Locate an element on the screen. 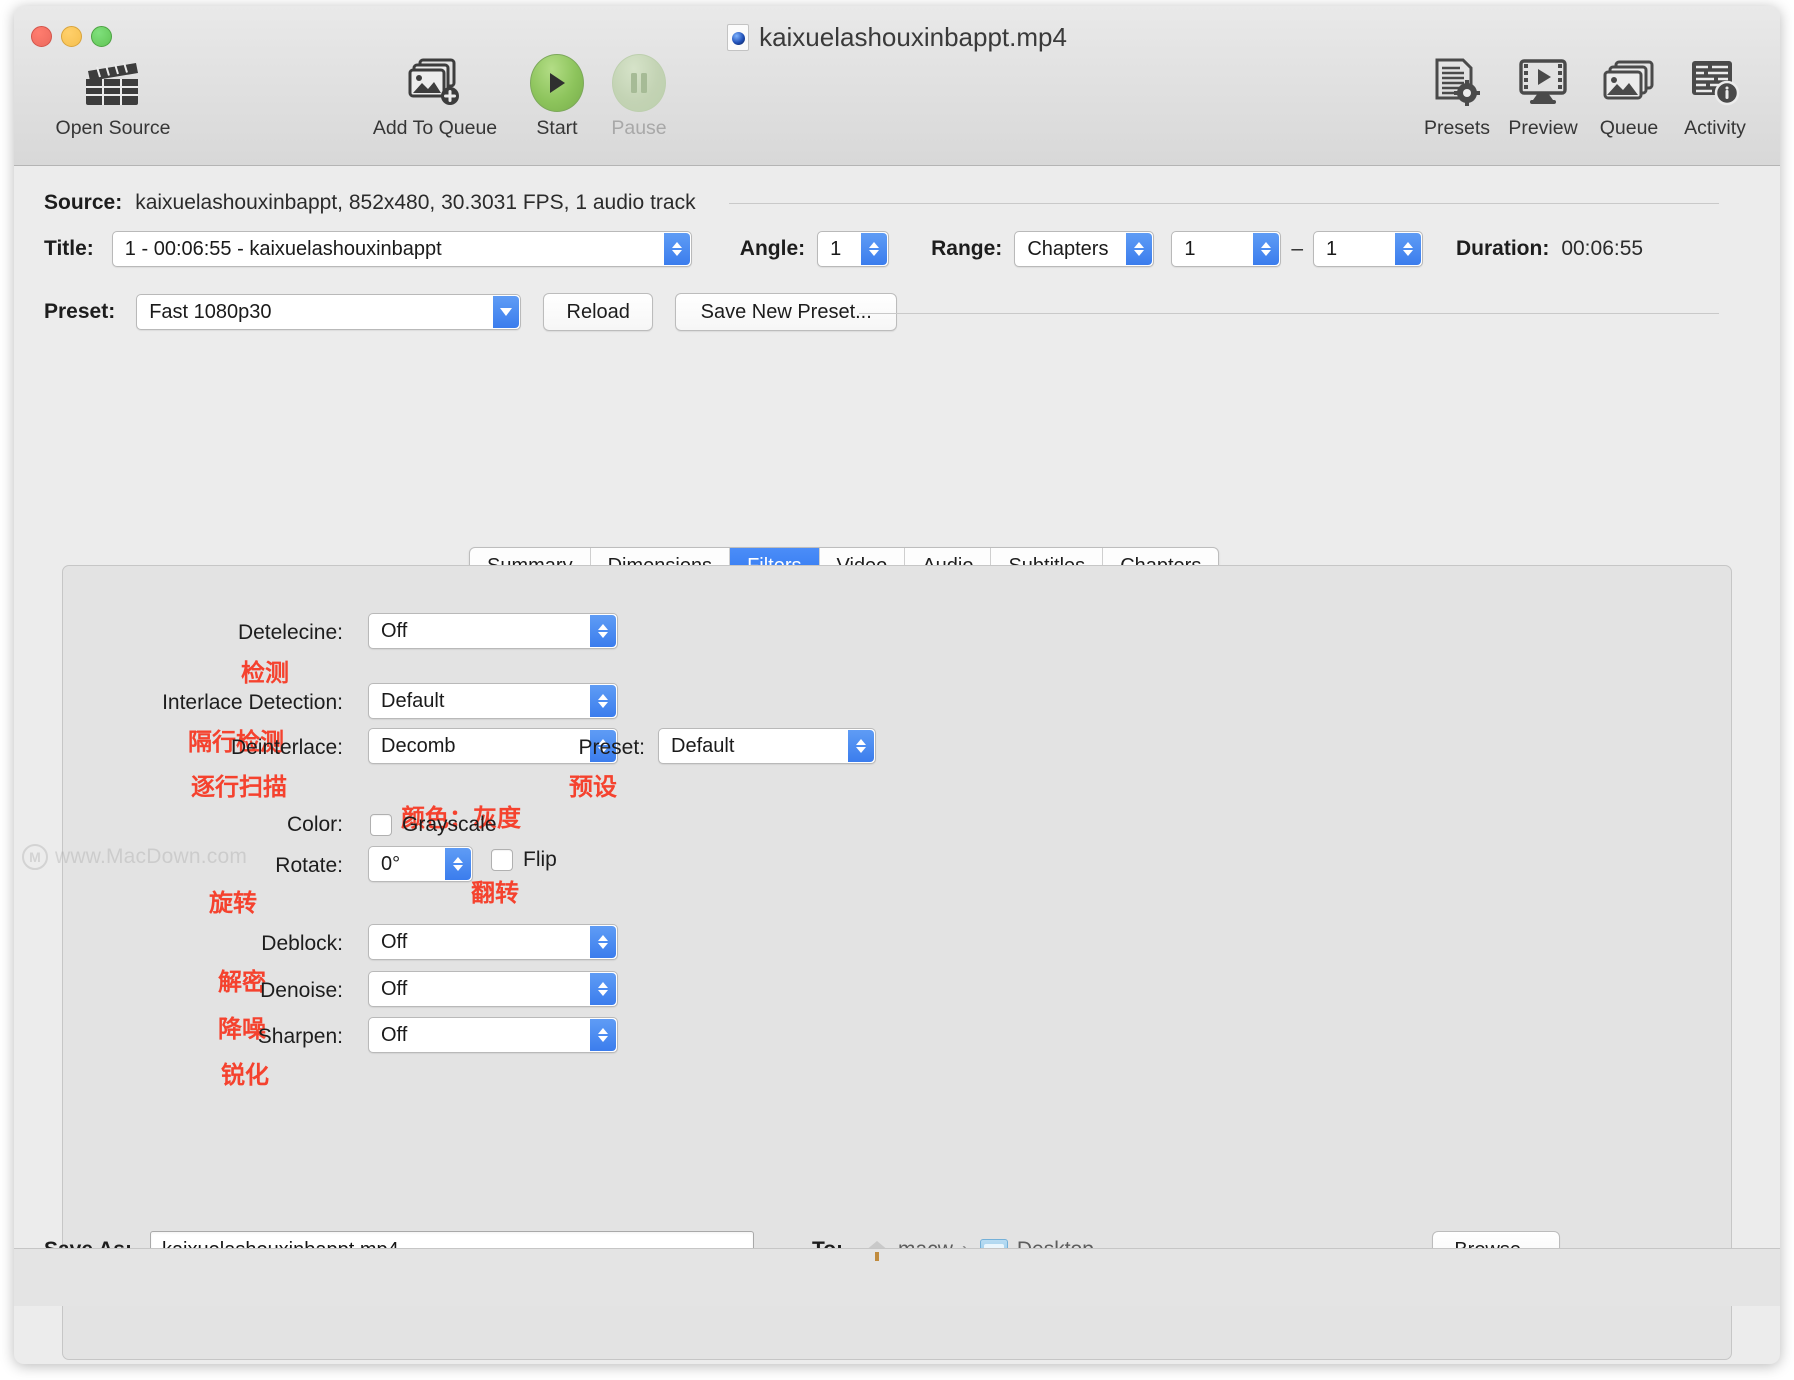  preset-select: Fast 1080p30 is located at coordinates (329, 312).